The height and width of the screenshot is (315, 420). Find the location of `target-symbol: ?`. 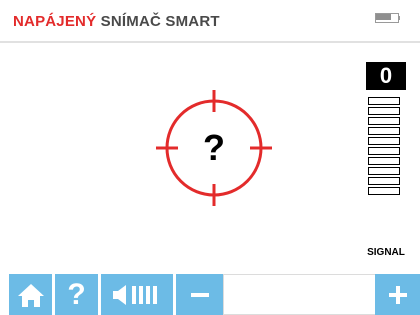

target-symbol: ? is located at coordinates (214, 147).